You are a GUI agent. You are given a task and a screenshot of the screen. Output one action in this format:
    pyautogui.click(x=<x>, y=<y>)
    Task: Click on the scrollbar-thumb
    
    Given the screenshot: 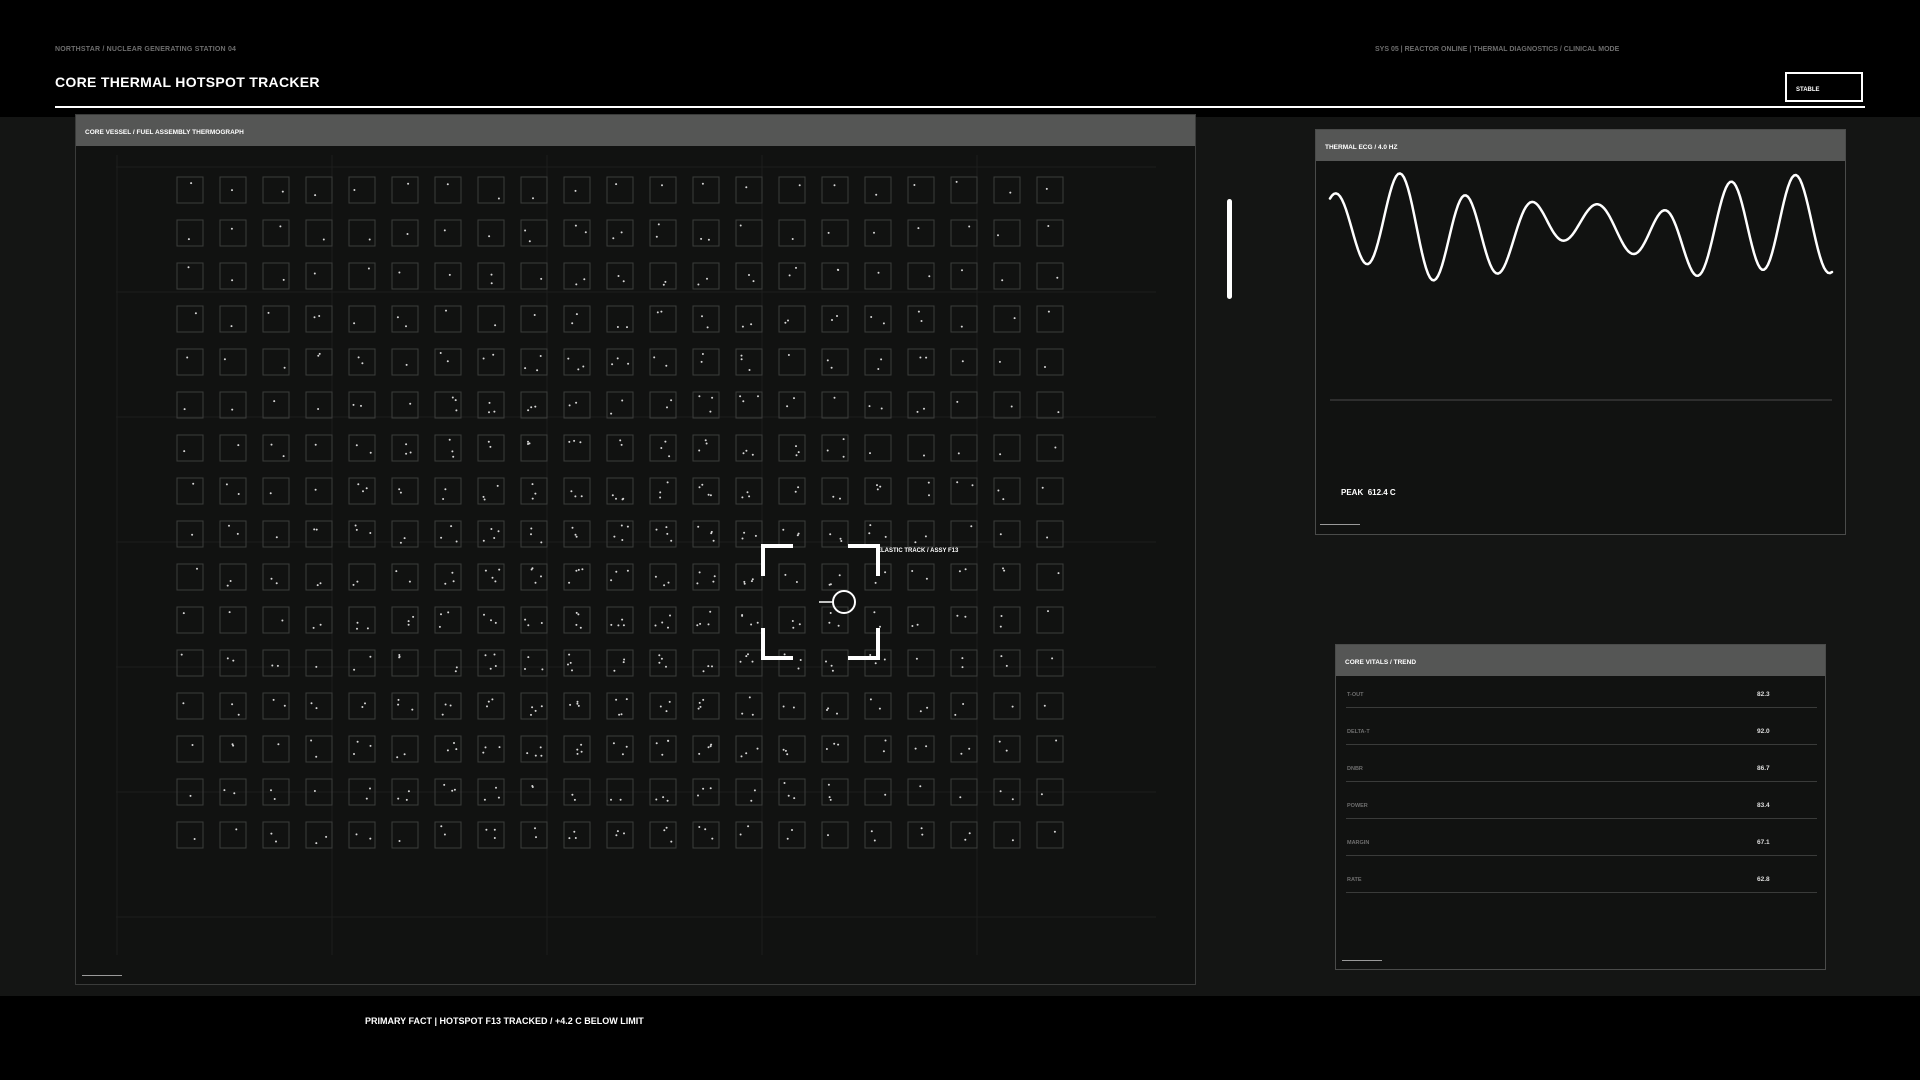 What is the action you would take?
    pyautogui.click(x=1229, y=249)
    